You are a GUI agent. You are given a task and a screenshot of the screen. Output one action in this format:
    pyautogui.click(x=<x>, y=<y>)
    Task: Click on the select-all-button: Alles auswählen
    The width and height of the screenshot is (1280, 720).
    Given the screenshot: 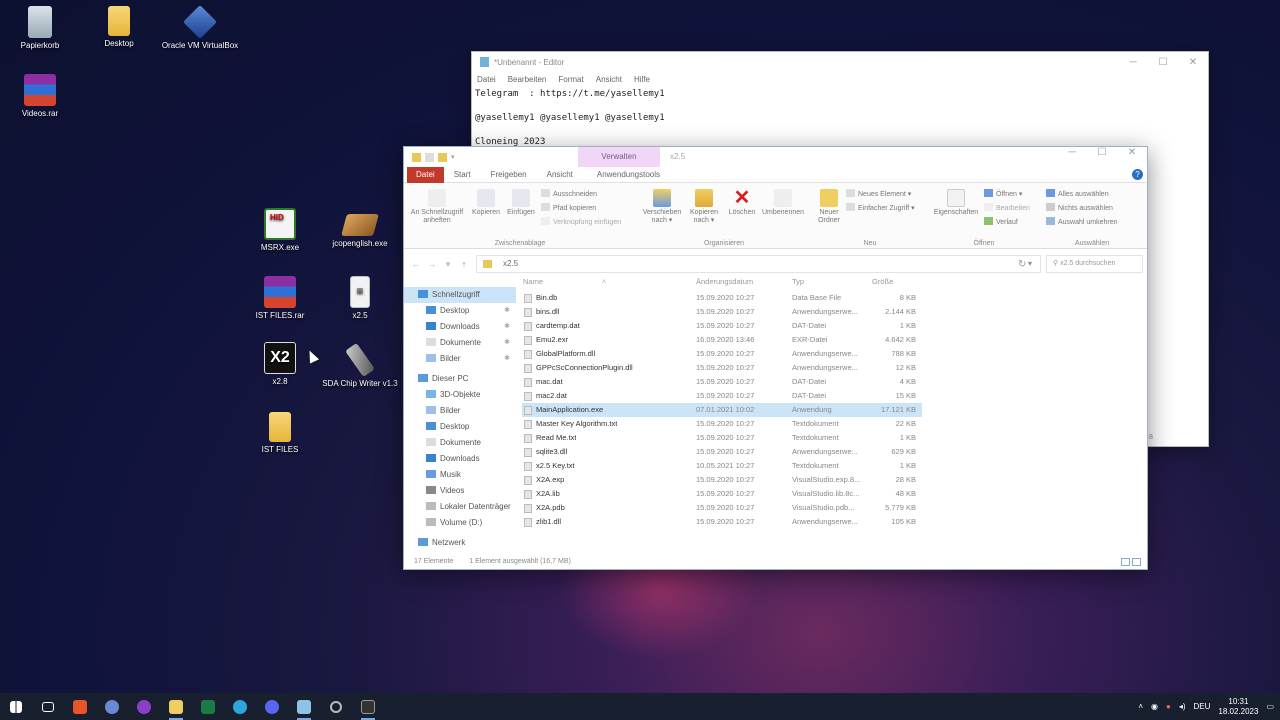 What is the action you would take?
    pyautogui.click(x=1077, y=193)
    